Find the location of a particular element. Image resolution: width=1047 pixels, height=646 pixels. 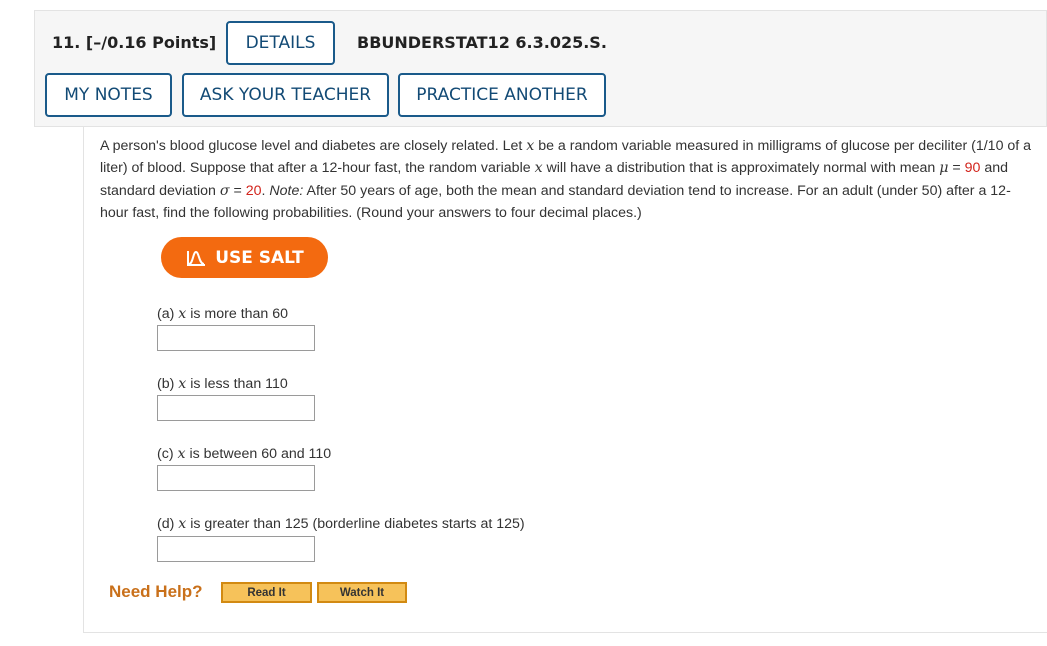

mean-value: 90 is located at coordinates (972, 168).